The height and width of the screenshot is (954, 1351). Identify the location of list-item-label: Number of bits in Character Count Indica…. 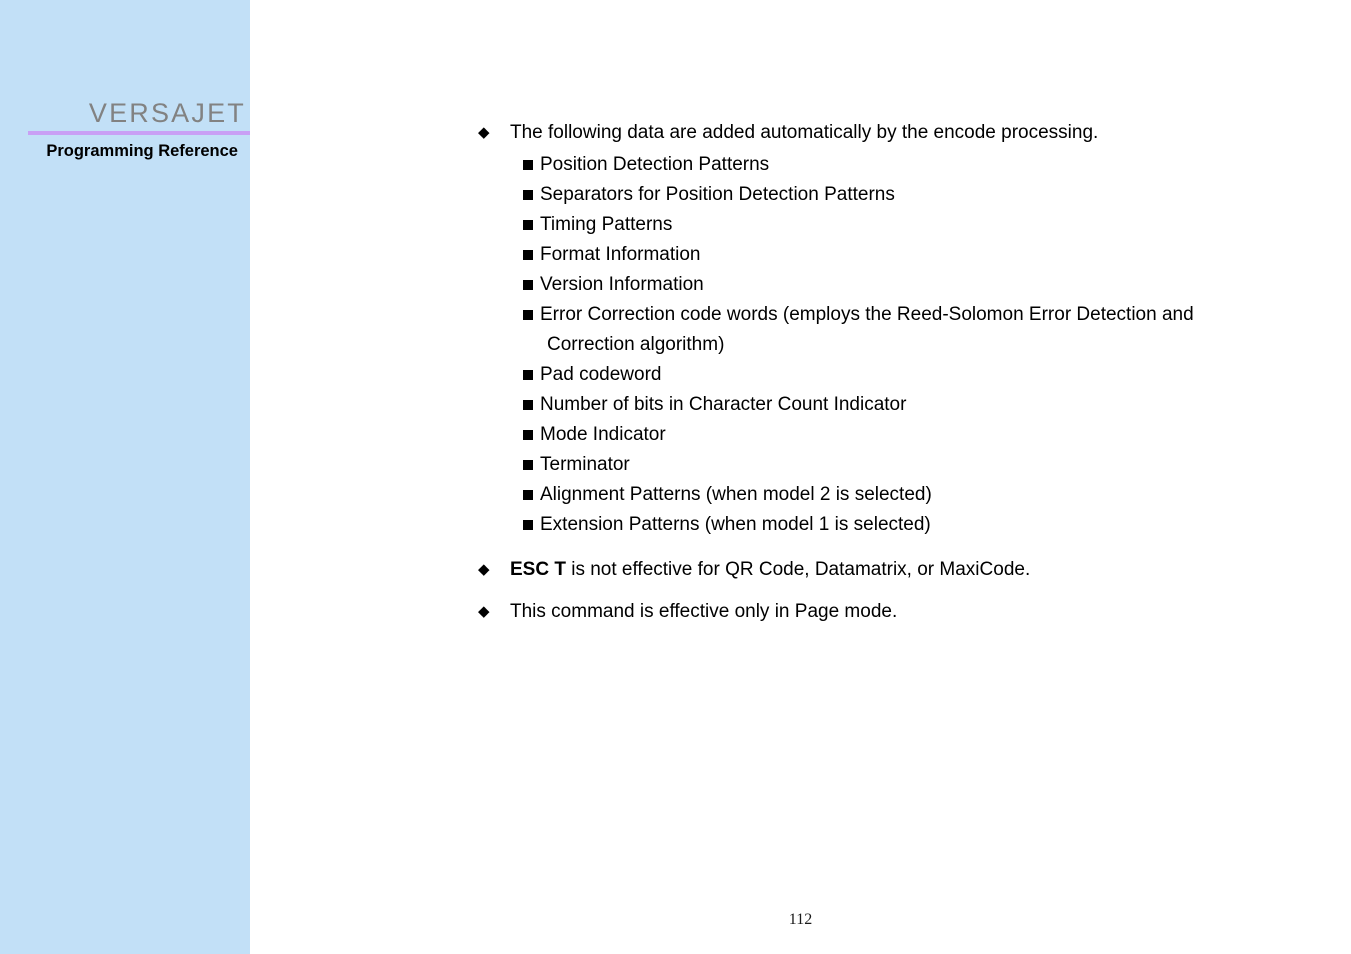
(723, 404).